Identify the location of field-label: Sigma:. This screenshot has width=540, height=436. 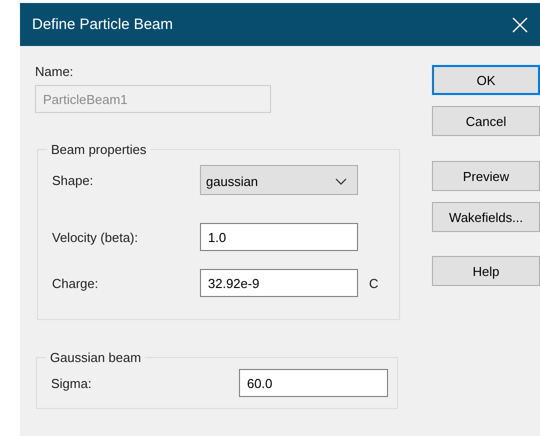
(71, 383).